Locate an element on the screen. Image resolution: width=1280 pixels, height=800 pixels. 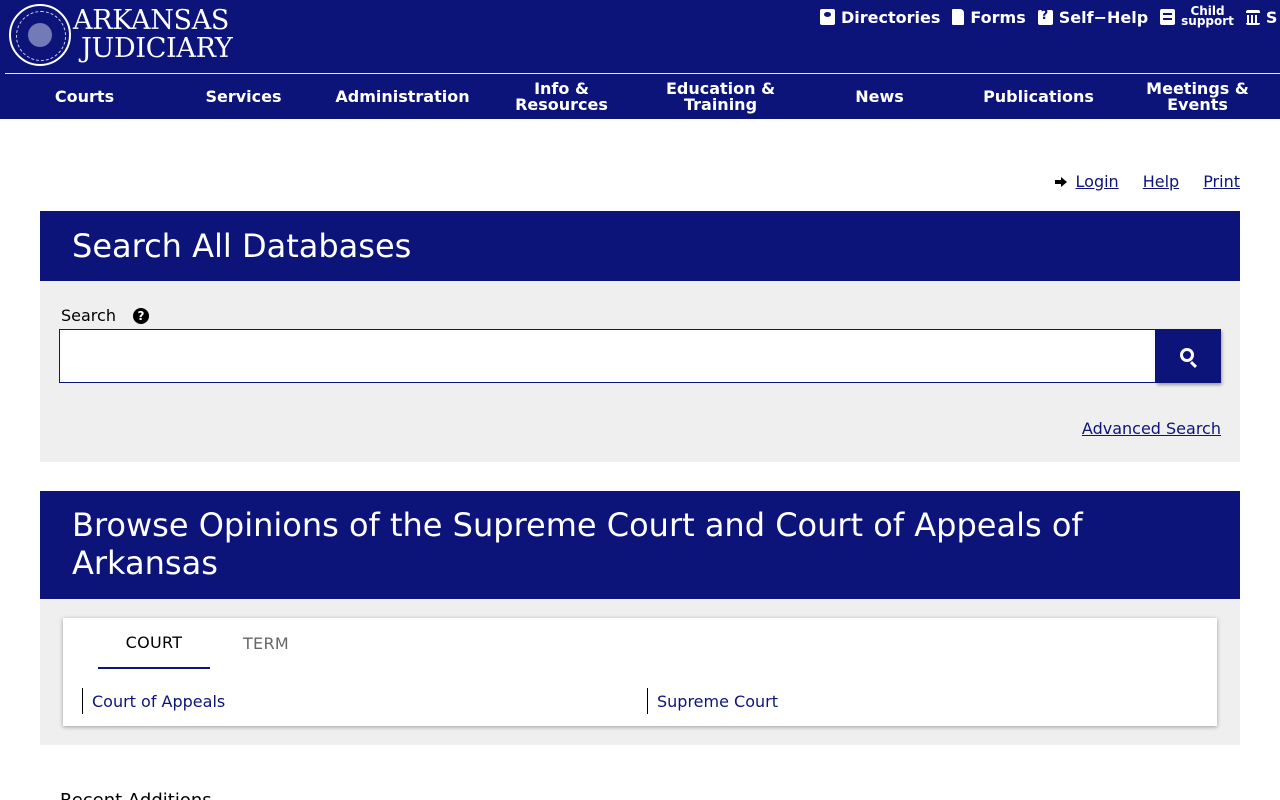
supreme-court-seal-icon is located at coordinates (40, 35).